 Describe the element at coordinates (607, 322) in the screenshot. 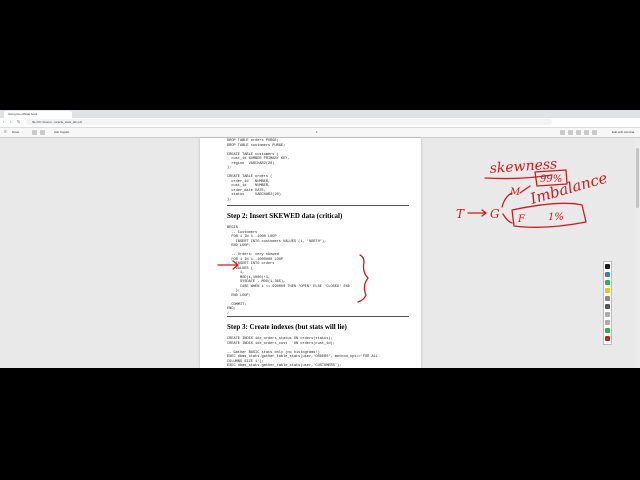

I see `redo-icon` at that location.